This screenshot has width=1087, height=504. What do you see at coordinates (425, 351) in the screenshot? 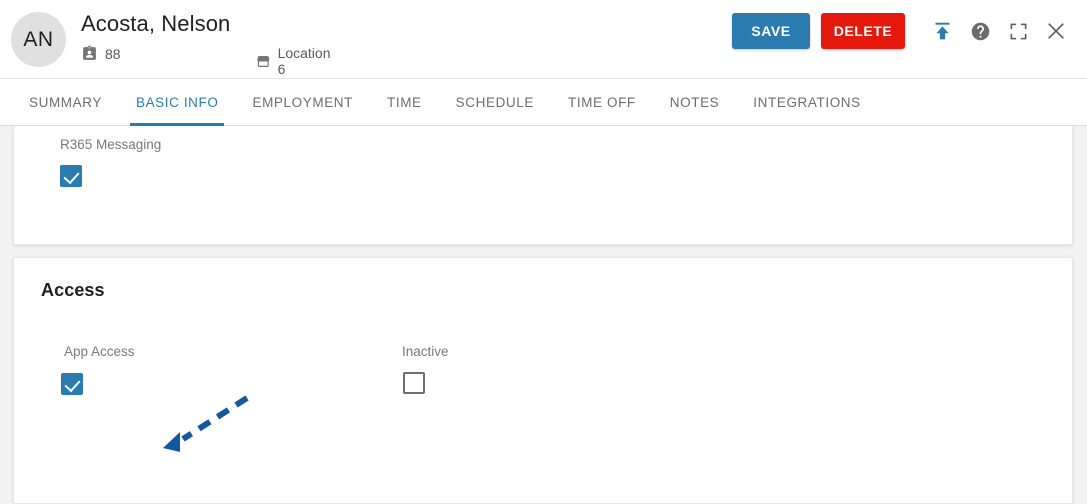
I see `inactive-label: Inactive` at bounding box center [425, 351].